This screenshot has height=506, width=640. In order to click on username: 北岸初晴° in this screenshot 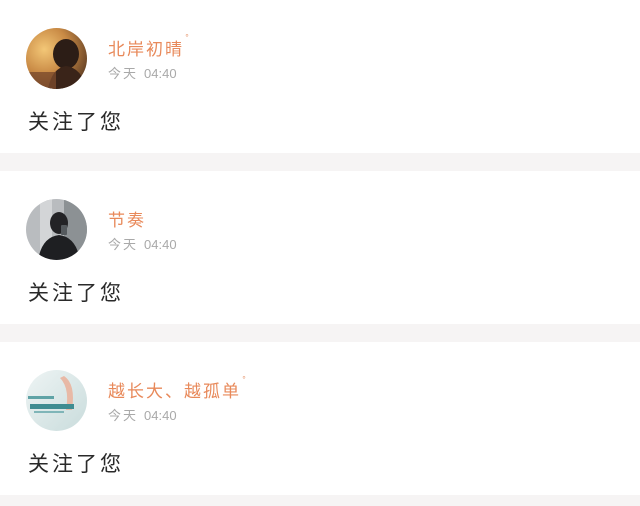, I will do `click(149, 46)`.